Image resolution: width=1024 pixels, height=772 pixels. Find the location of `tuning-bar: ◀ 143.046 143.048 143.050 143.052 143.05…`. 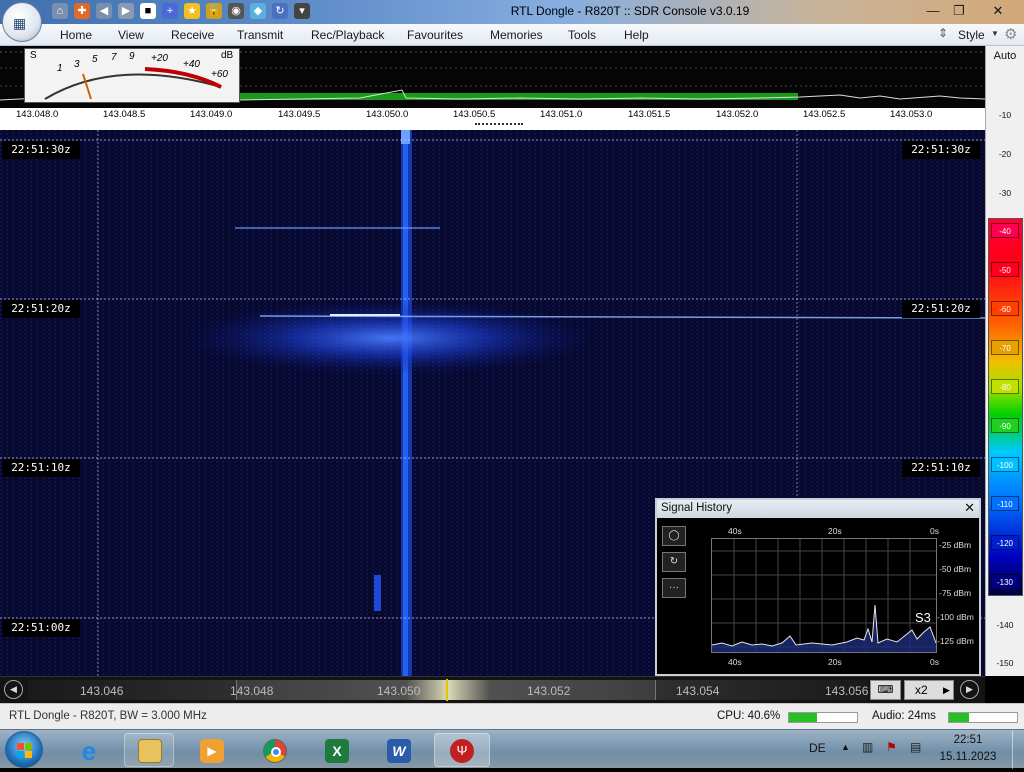

tuning-bar: ◀ 143.046 143.048 143.050 143.052 143.05… is located at coordinates (492, 689).